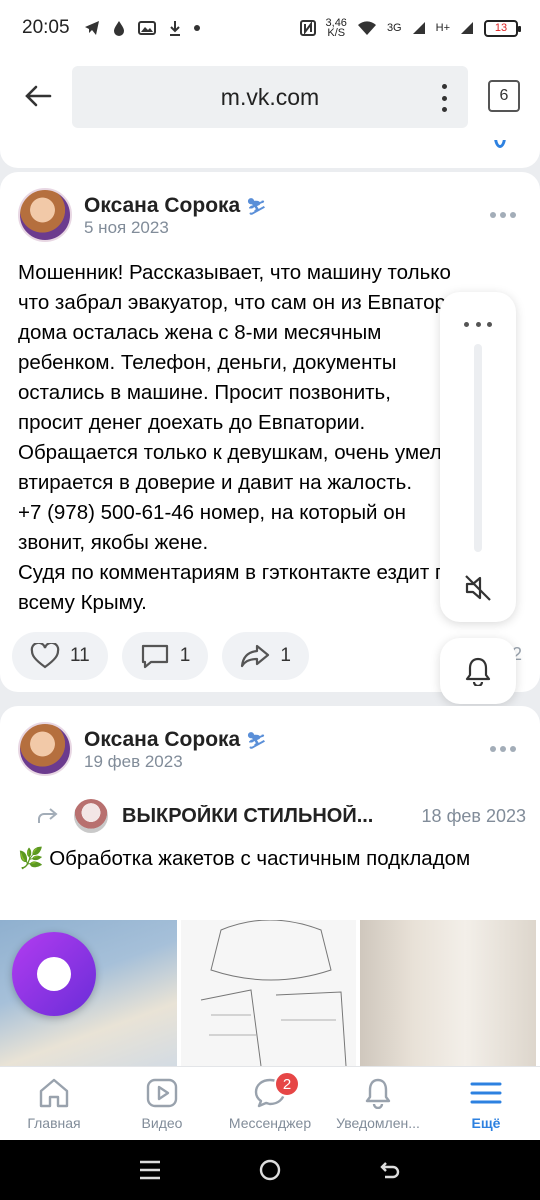  I want to click on nav-video: Видео, so click(162, 1103).